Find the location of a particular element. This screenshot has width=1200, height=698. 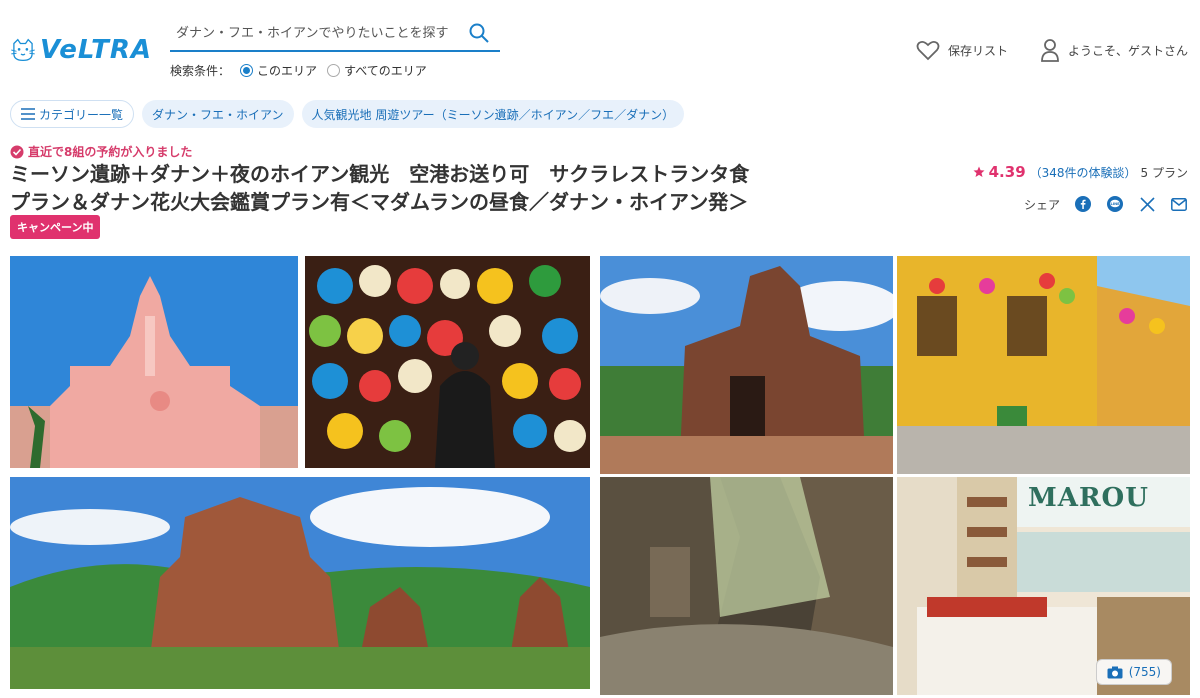

photo-pink-church is located at coordinates (154, 362).